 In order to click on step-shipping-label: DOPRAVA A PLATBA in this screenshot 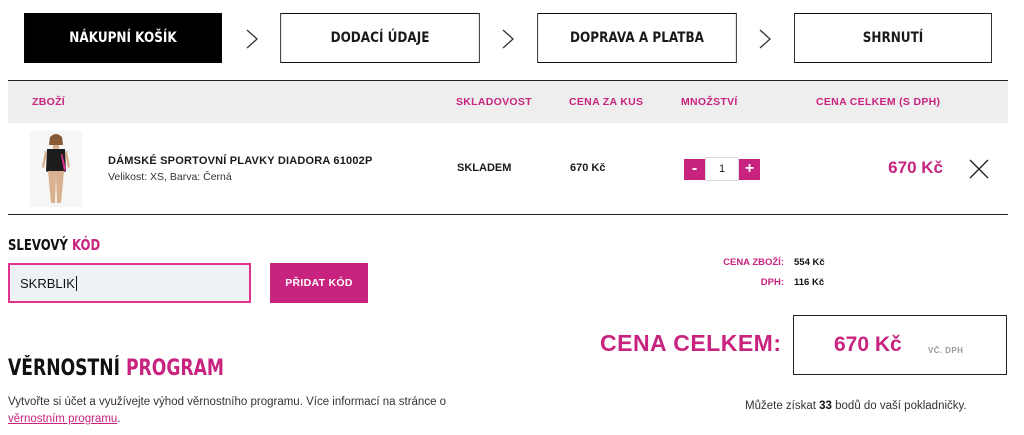, I will do `click(637, 38)`.